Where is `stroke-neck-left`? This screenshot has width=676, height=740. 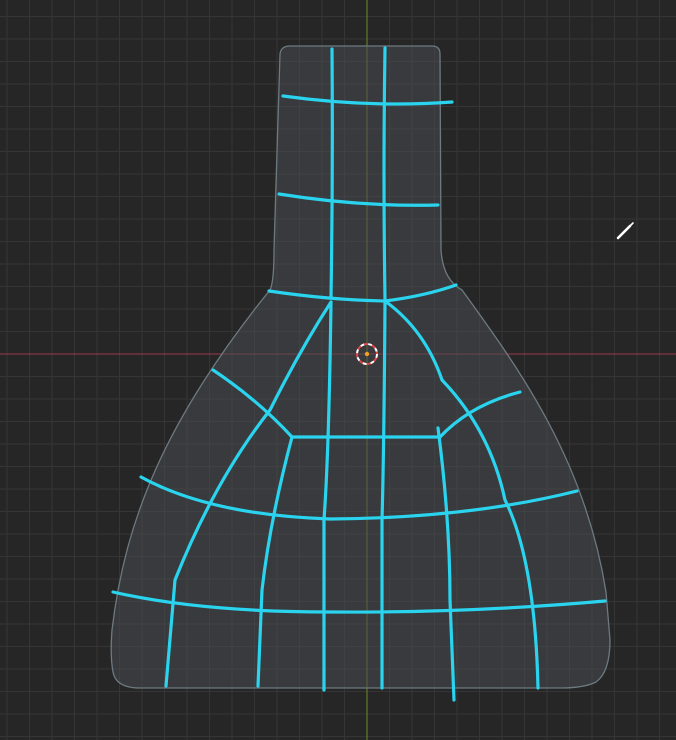 stroke-neck-left is located at coordinates (331, 173).